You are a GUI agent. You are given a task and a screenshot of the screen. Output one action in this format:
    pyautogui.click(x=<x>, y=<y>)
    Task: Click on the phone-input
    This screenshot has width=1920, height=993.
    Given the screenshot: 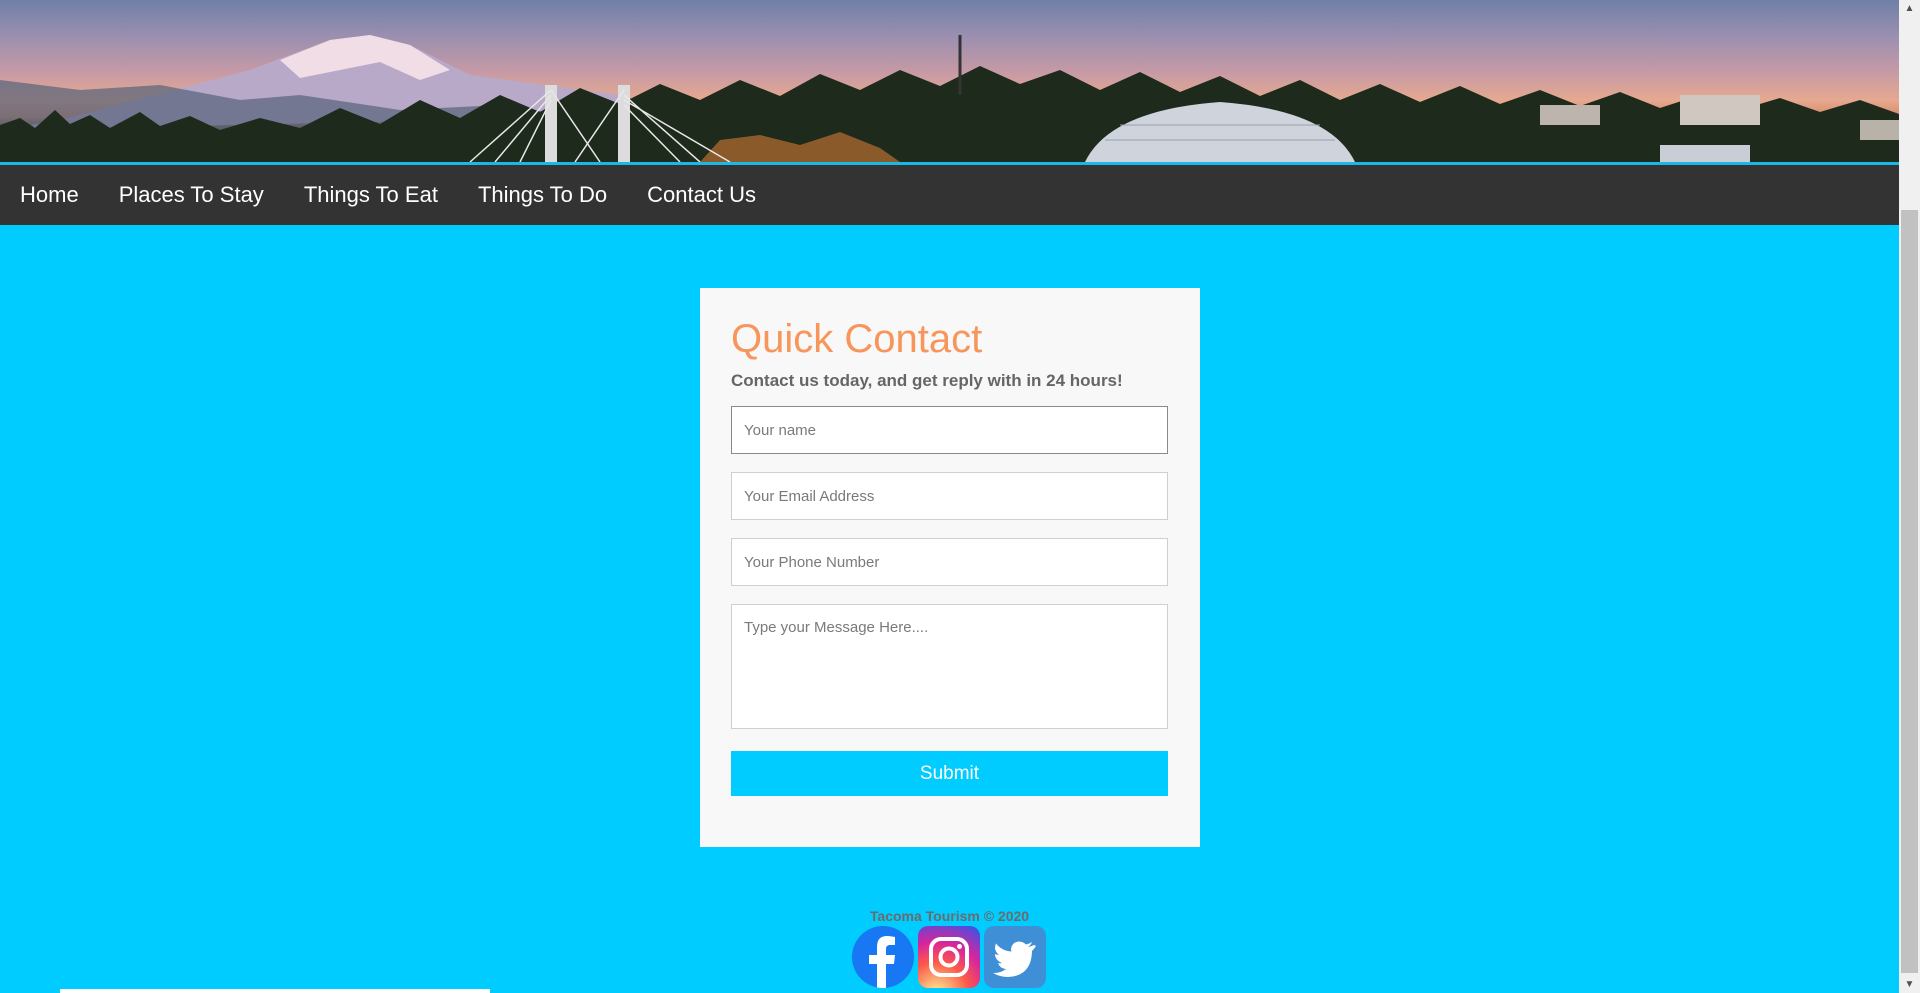 What is the action you would take?
    pyautogui.click(x=949, y=562)
    